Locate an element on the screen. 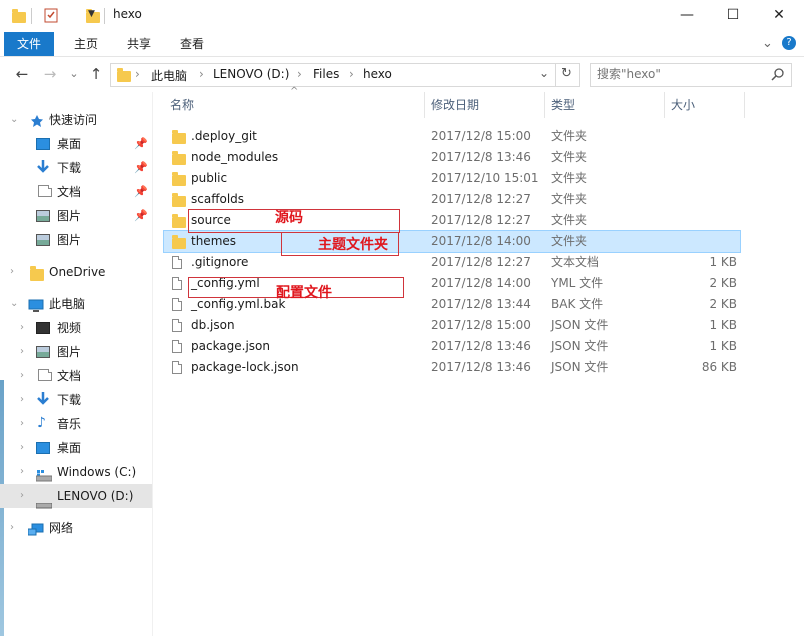  nav-item-pc-documents: › 文档 is located at coordinates (76, 376).